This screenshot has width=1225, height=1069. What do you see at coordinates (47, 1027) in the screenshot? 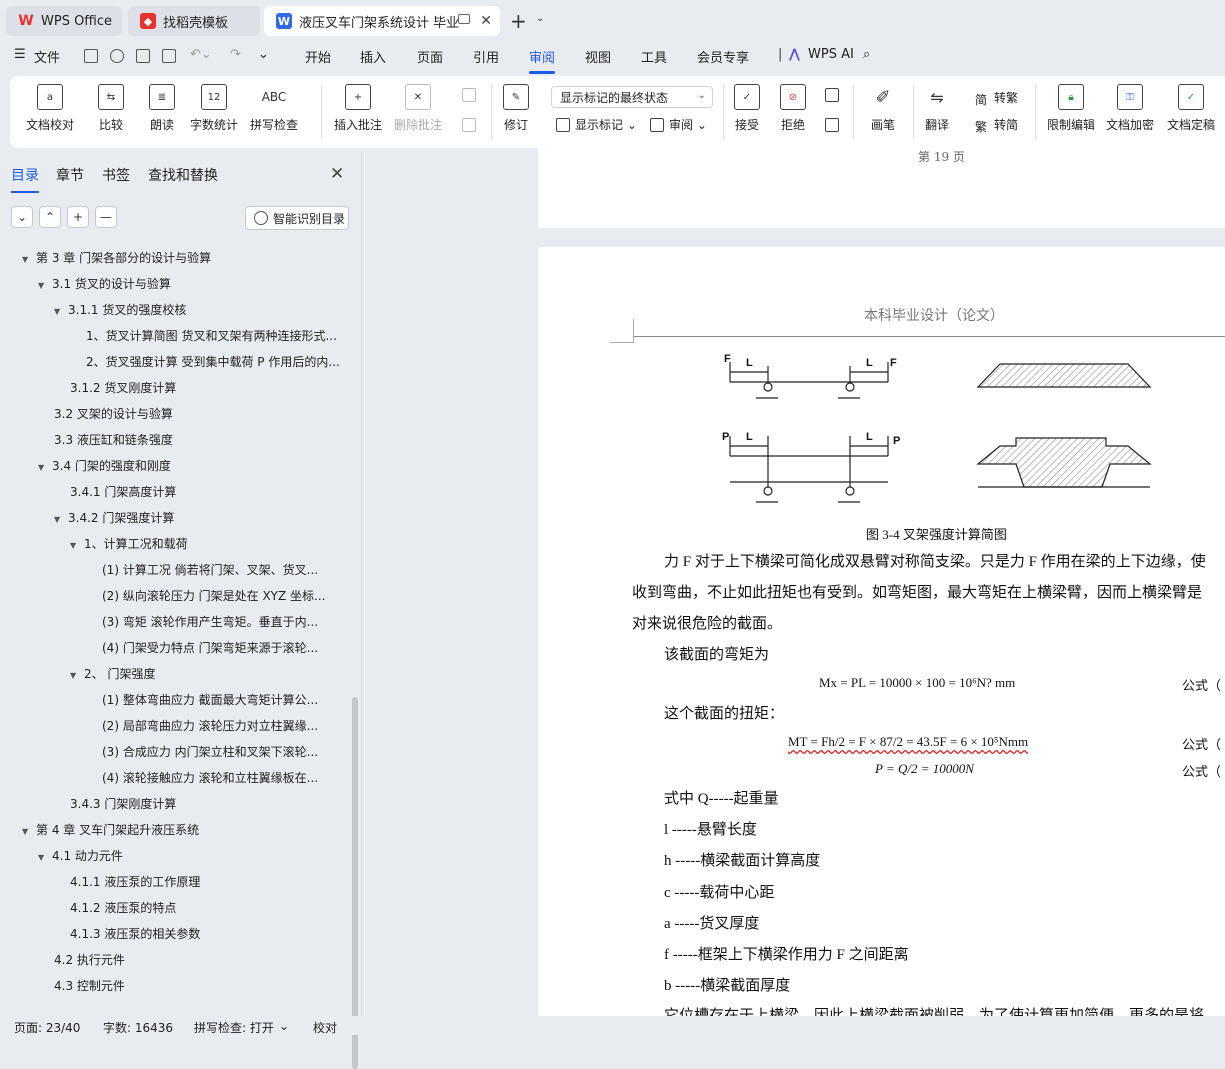
I see `page-indicator: 页面: 23/40` at bounding box center [47, 1027].